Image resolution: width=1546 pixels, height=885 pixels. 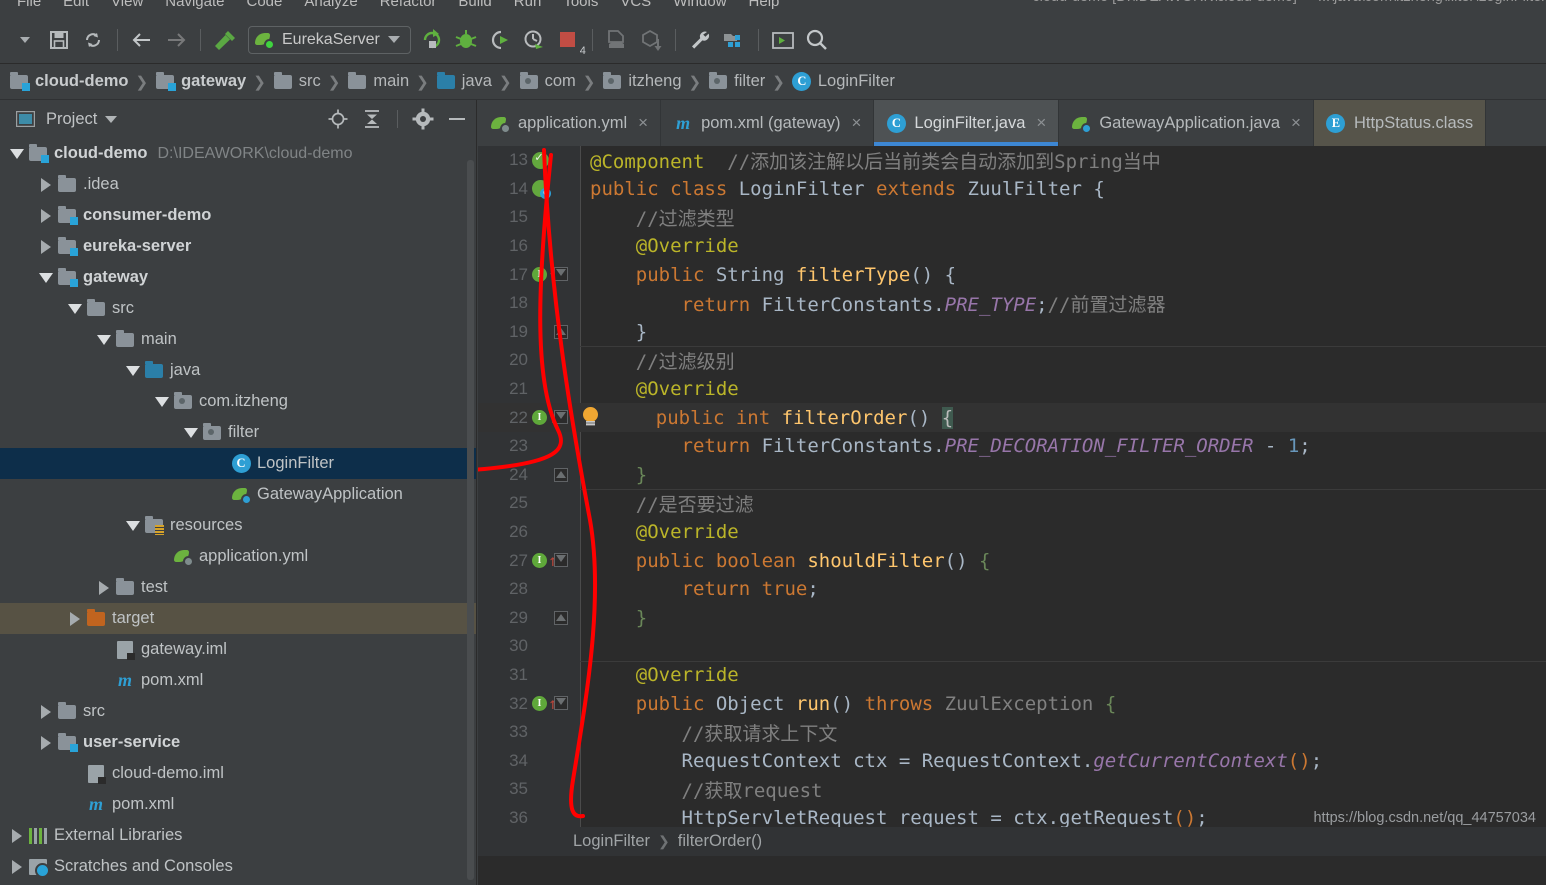 I want to click on code-line-28: 28 return true;, so click(x=1012, y=589).